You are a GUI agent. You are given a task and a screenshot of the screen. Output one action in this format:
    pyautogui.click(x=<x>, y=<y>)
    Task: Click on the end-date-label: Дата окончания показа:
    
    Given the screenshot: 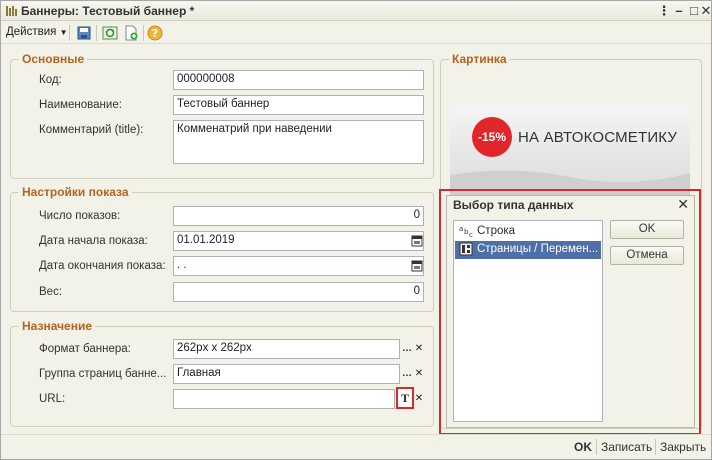 What is the action you would take?
    pyautogui.click(x=102, y=266)
    